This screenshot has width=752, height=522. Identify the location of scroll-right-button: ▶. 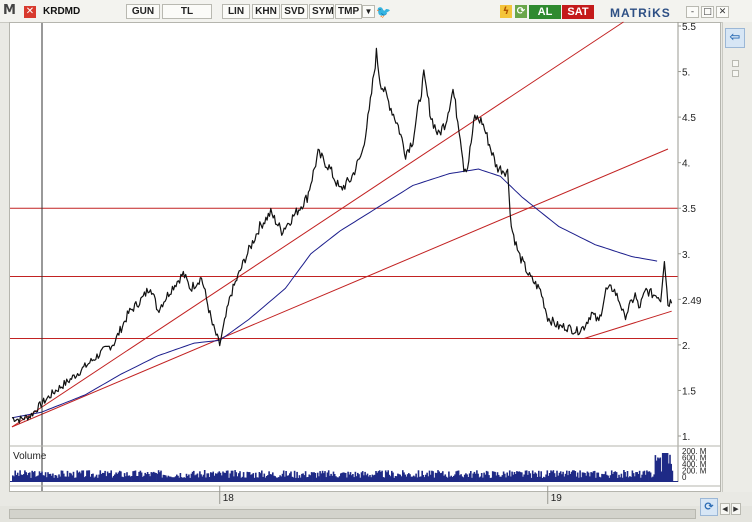
(736, 509).